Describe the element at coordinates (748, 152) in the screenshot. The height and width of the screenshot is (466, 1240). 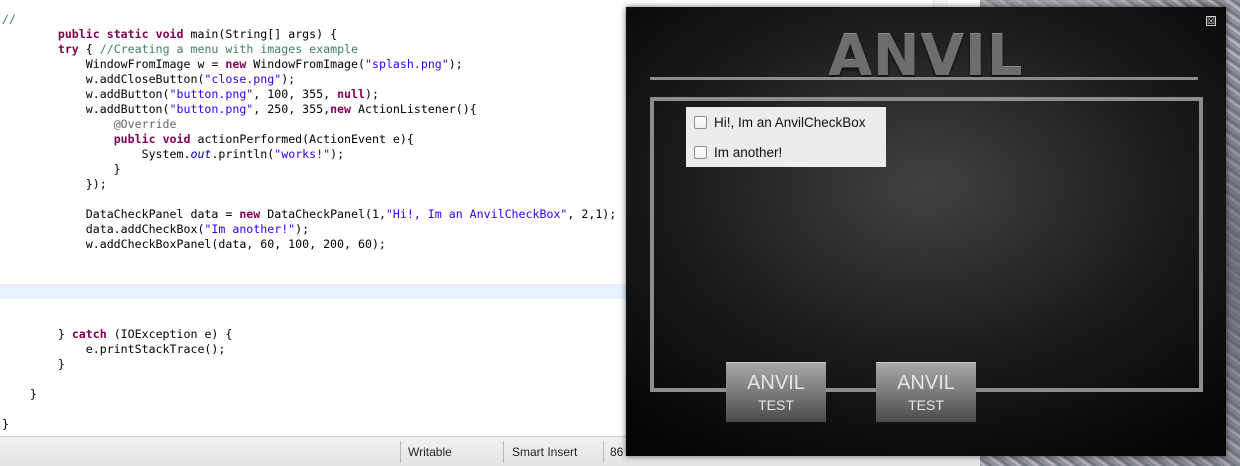
I see `checkbox-label: Im another!` at that location.